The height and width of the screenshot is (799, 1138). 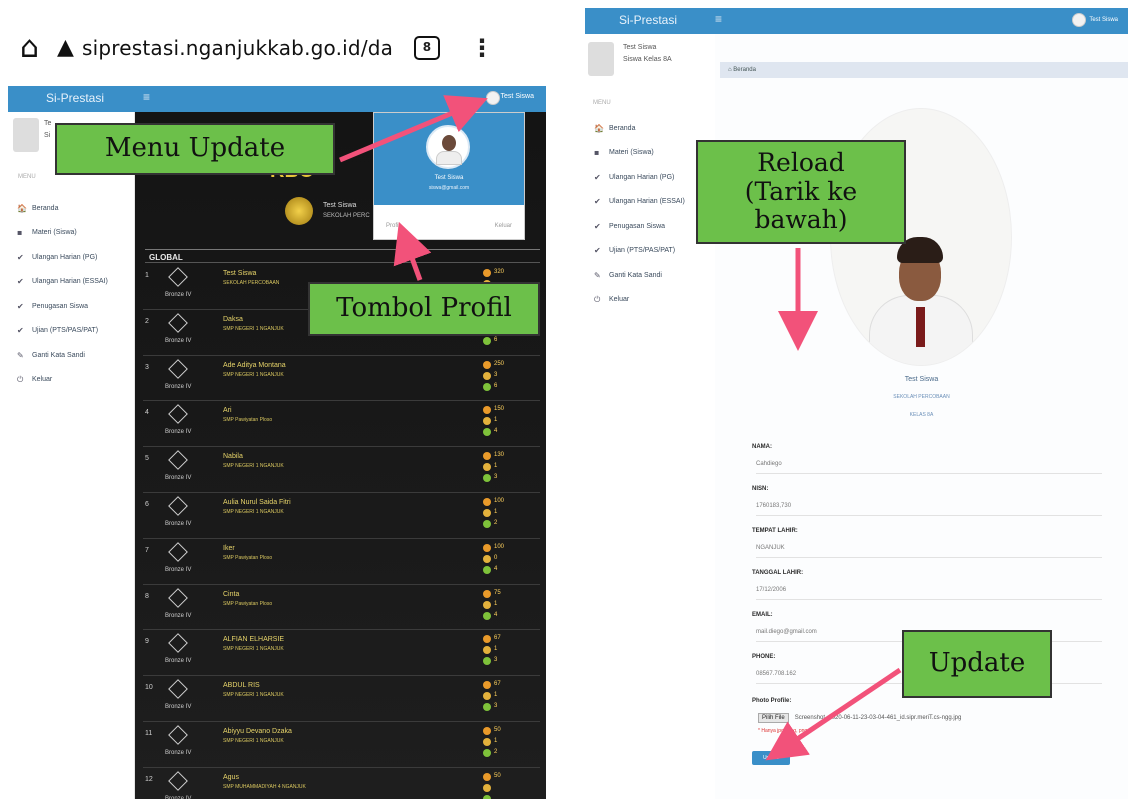 What do you see at coordinates (929, 509) in the screenshot?
I see `field-input: 1760183,730` at bounding box center [929, 509].